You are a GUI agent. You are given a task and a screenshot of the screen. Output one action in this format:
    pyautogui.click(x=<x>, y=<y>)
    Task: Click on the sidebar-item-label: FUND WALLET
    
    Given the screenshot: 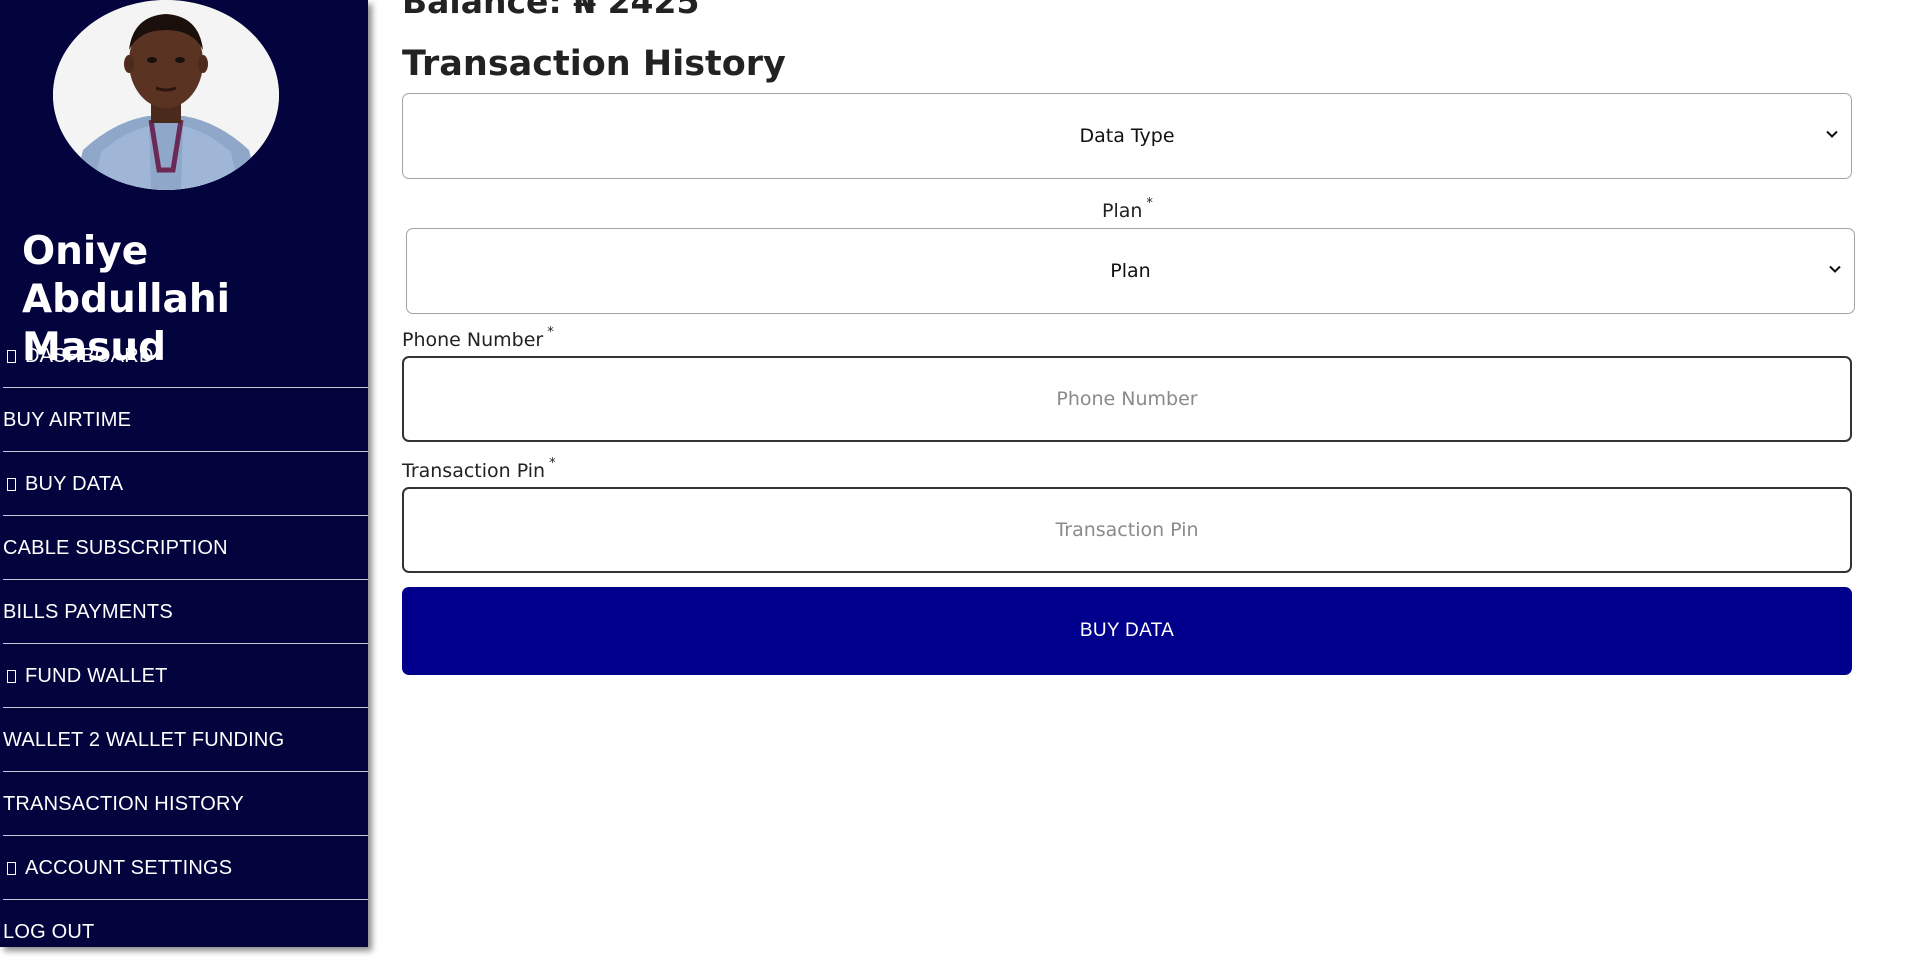 What is the action you would take?
    pyautogui.click(x=96, y=675)
    